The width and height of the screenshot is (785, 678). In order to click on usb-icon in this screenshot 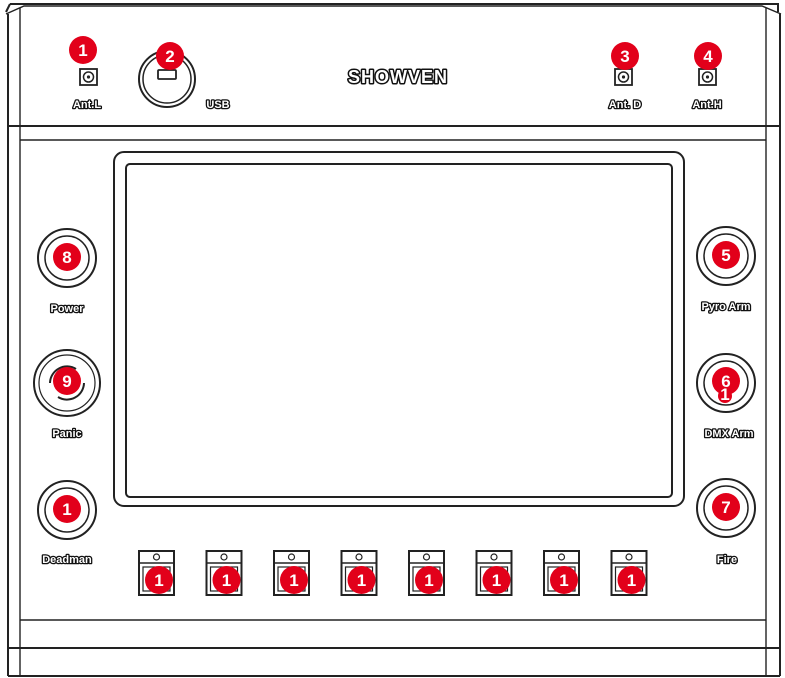, I will do `click(167, 74)`.